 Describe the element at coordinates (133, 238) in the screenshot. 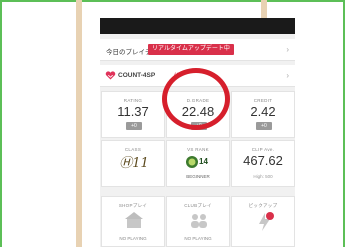

I see `shop-play-status: NO PLAYING` at that location.